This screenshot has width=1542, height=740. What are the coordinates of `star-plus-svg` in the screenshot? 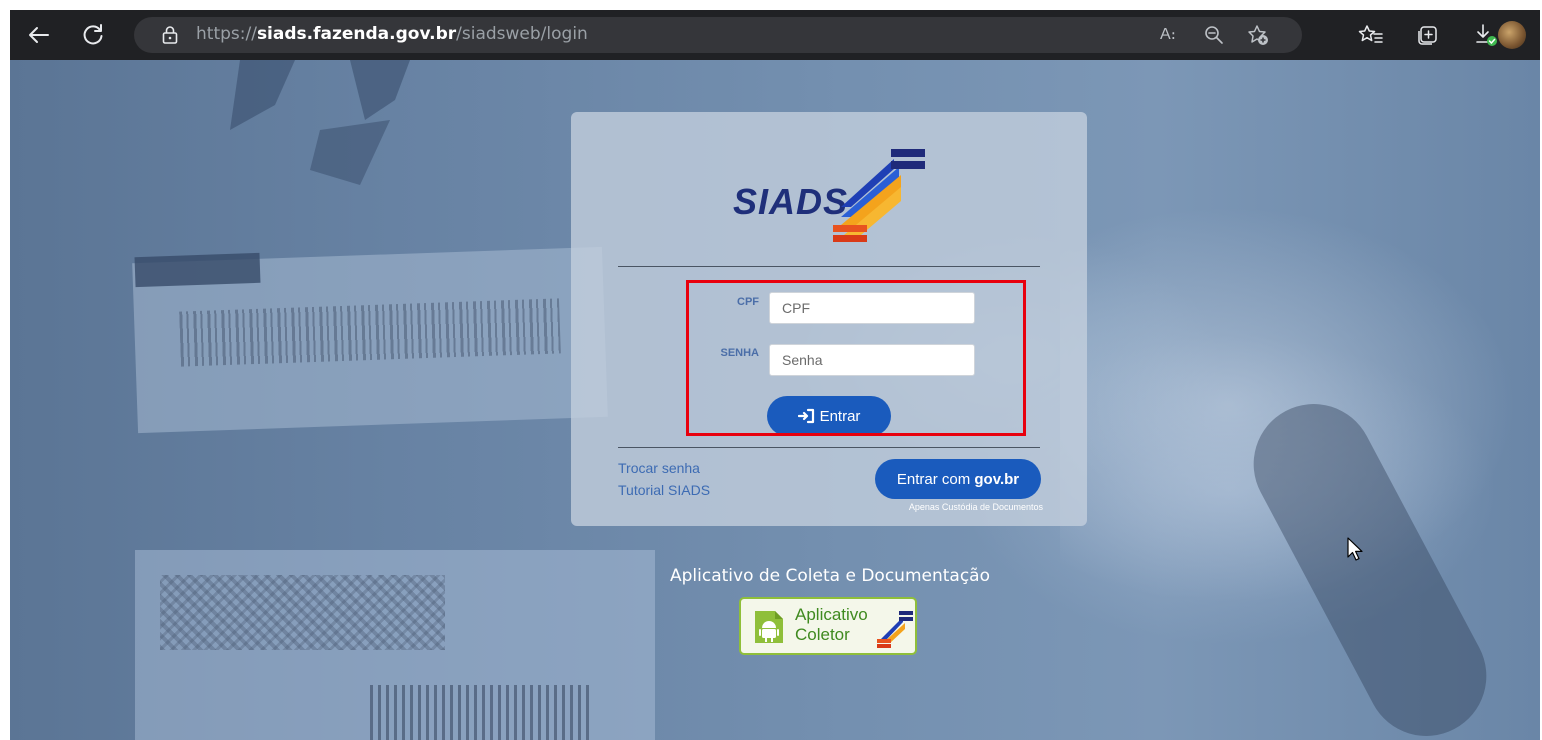 It's located at (1258, 35).